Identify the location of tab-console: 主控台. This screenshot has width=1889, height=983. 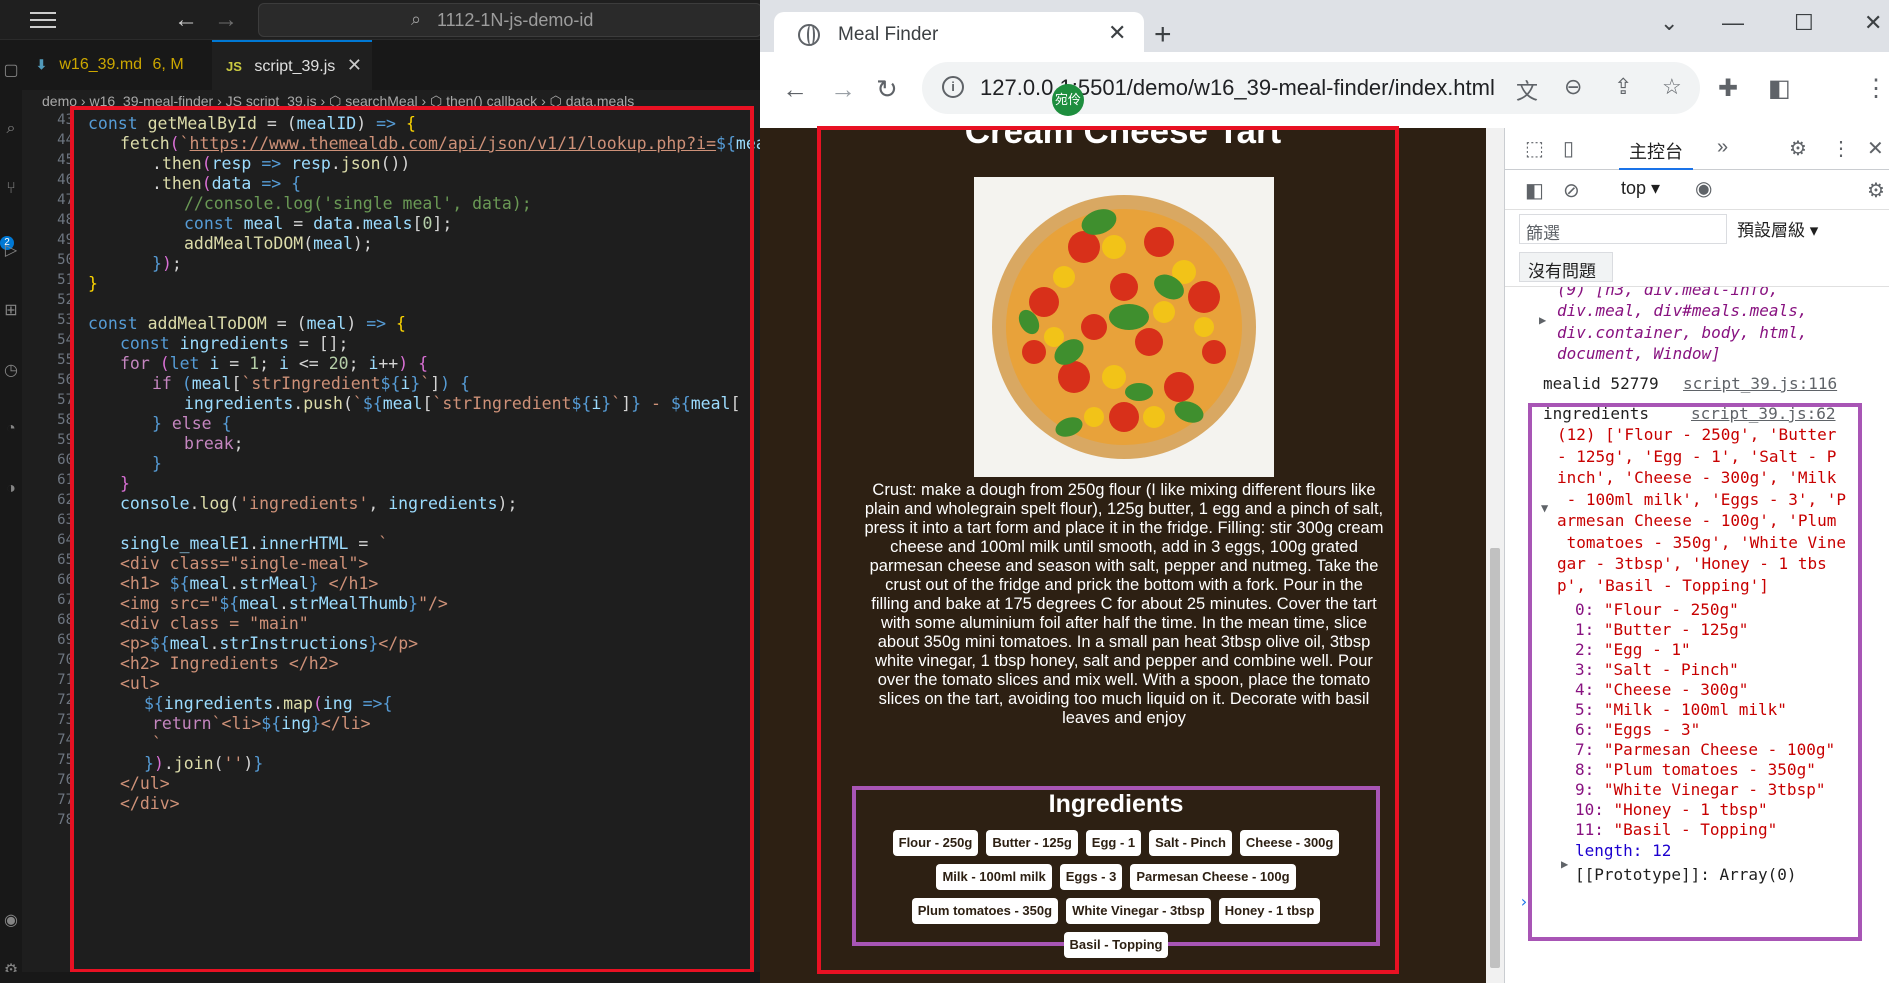
(1656, 154).